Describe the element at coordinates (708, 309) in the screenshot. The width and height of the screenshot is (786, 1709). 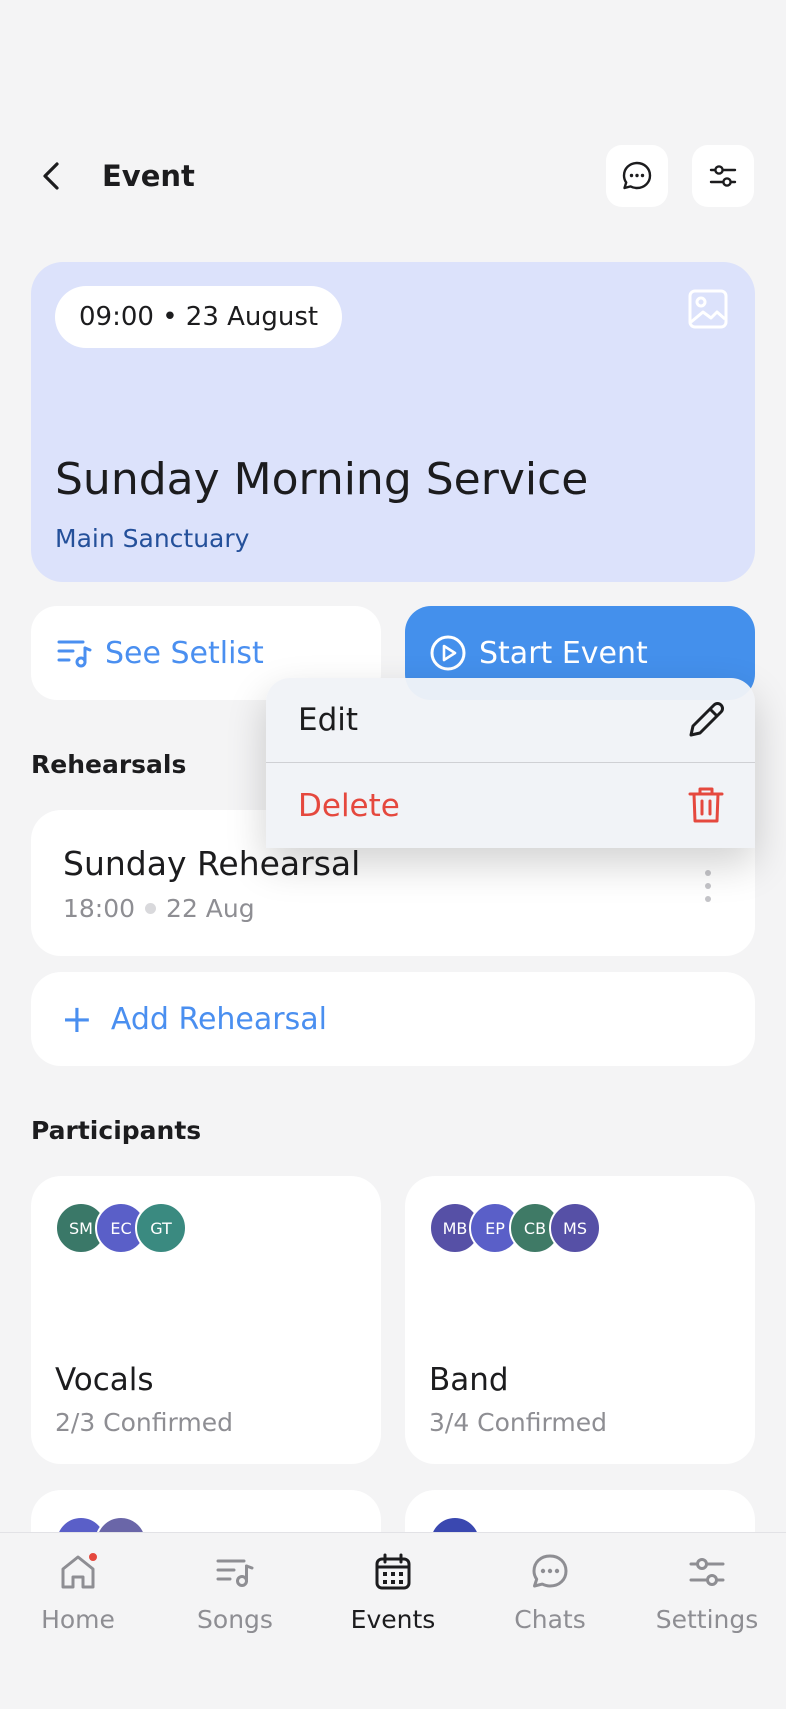
I see `image-placeholder-icon` at that location.